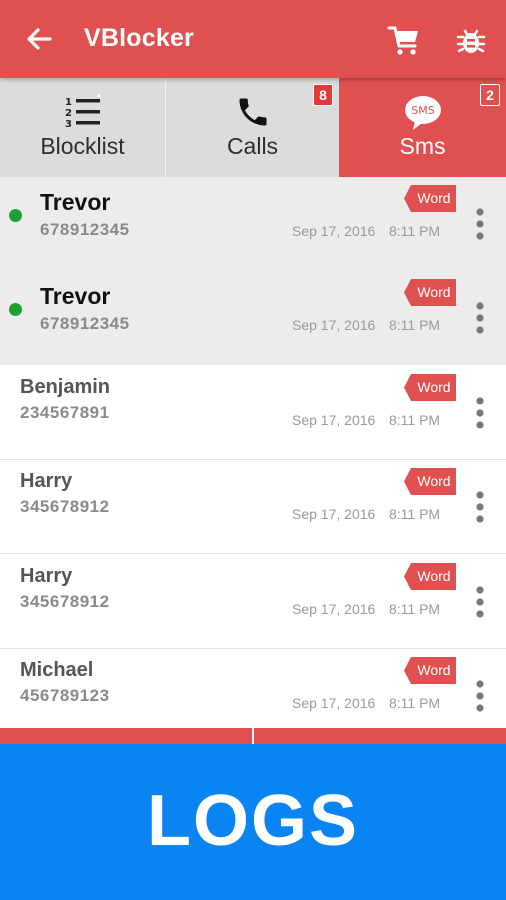 This screenshot has height=900, width=506. Describe the element at coordinates (68, 124) in the screenshot. I see `svg-text: 3` at that location.